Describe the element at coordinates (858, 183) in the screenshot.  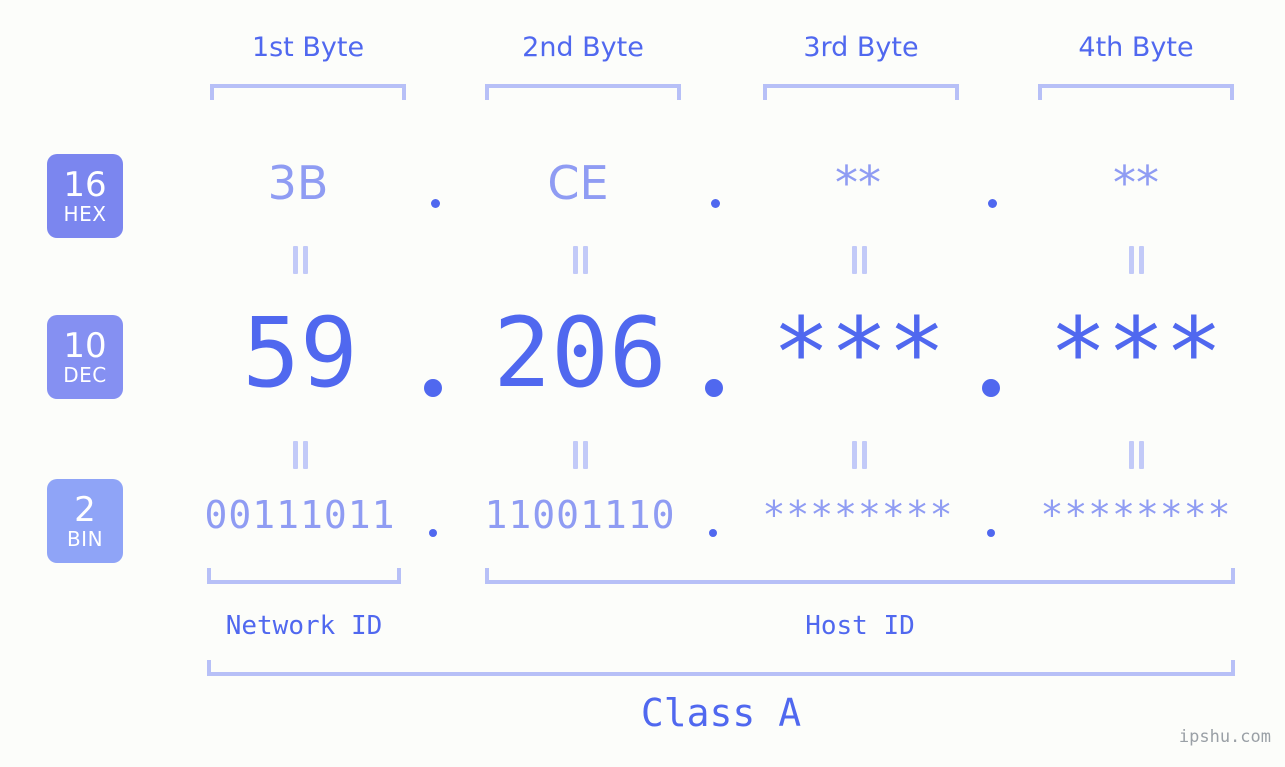
I see `hex-value-byte-3: **` at that location.